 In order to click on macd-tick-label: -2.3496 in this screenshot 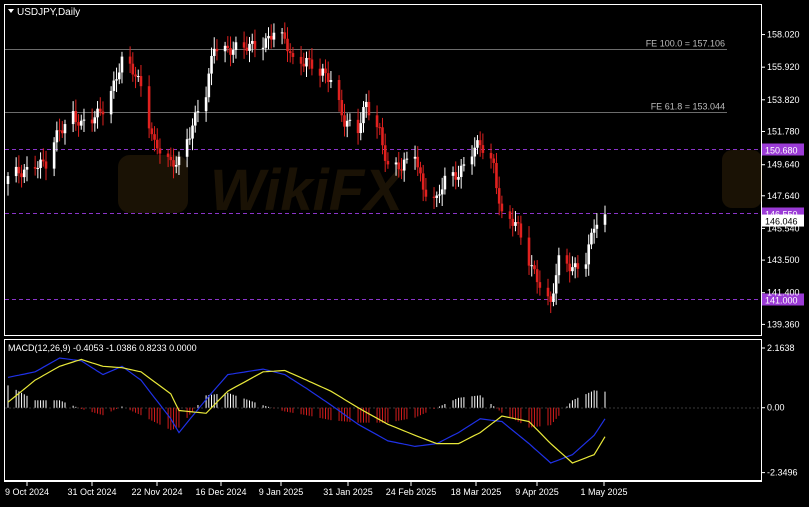, I will do `click(782, 473)`.